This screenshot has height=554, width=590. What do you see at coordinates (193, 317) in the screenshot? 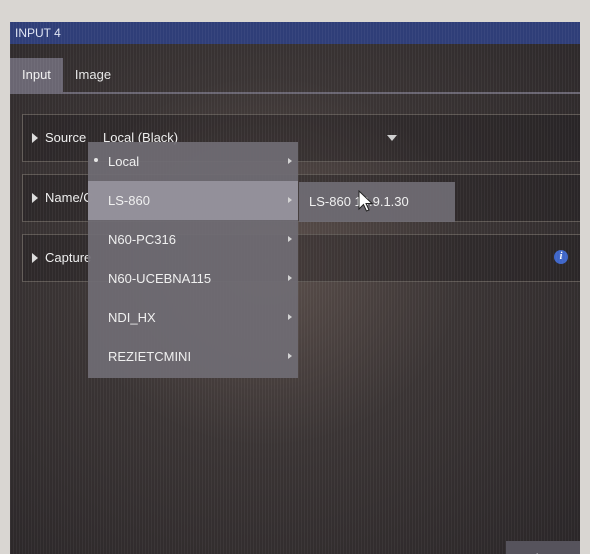
I see `menu-item-ndi-hx: NDI_HX` at bounding box center [193, 317].